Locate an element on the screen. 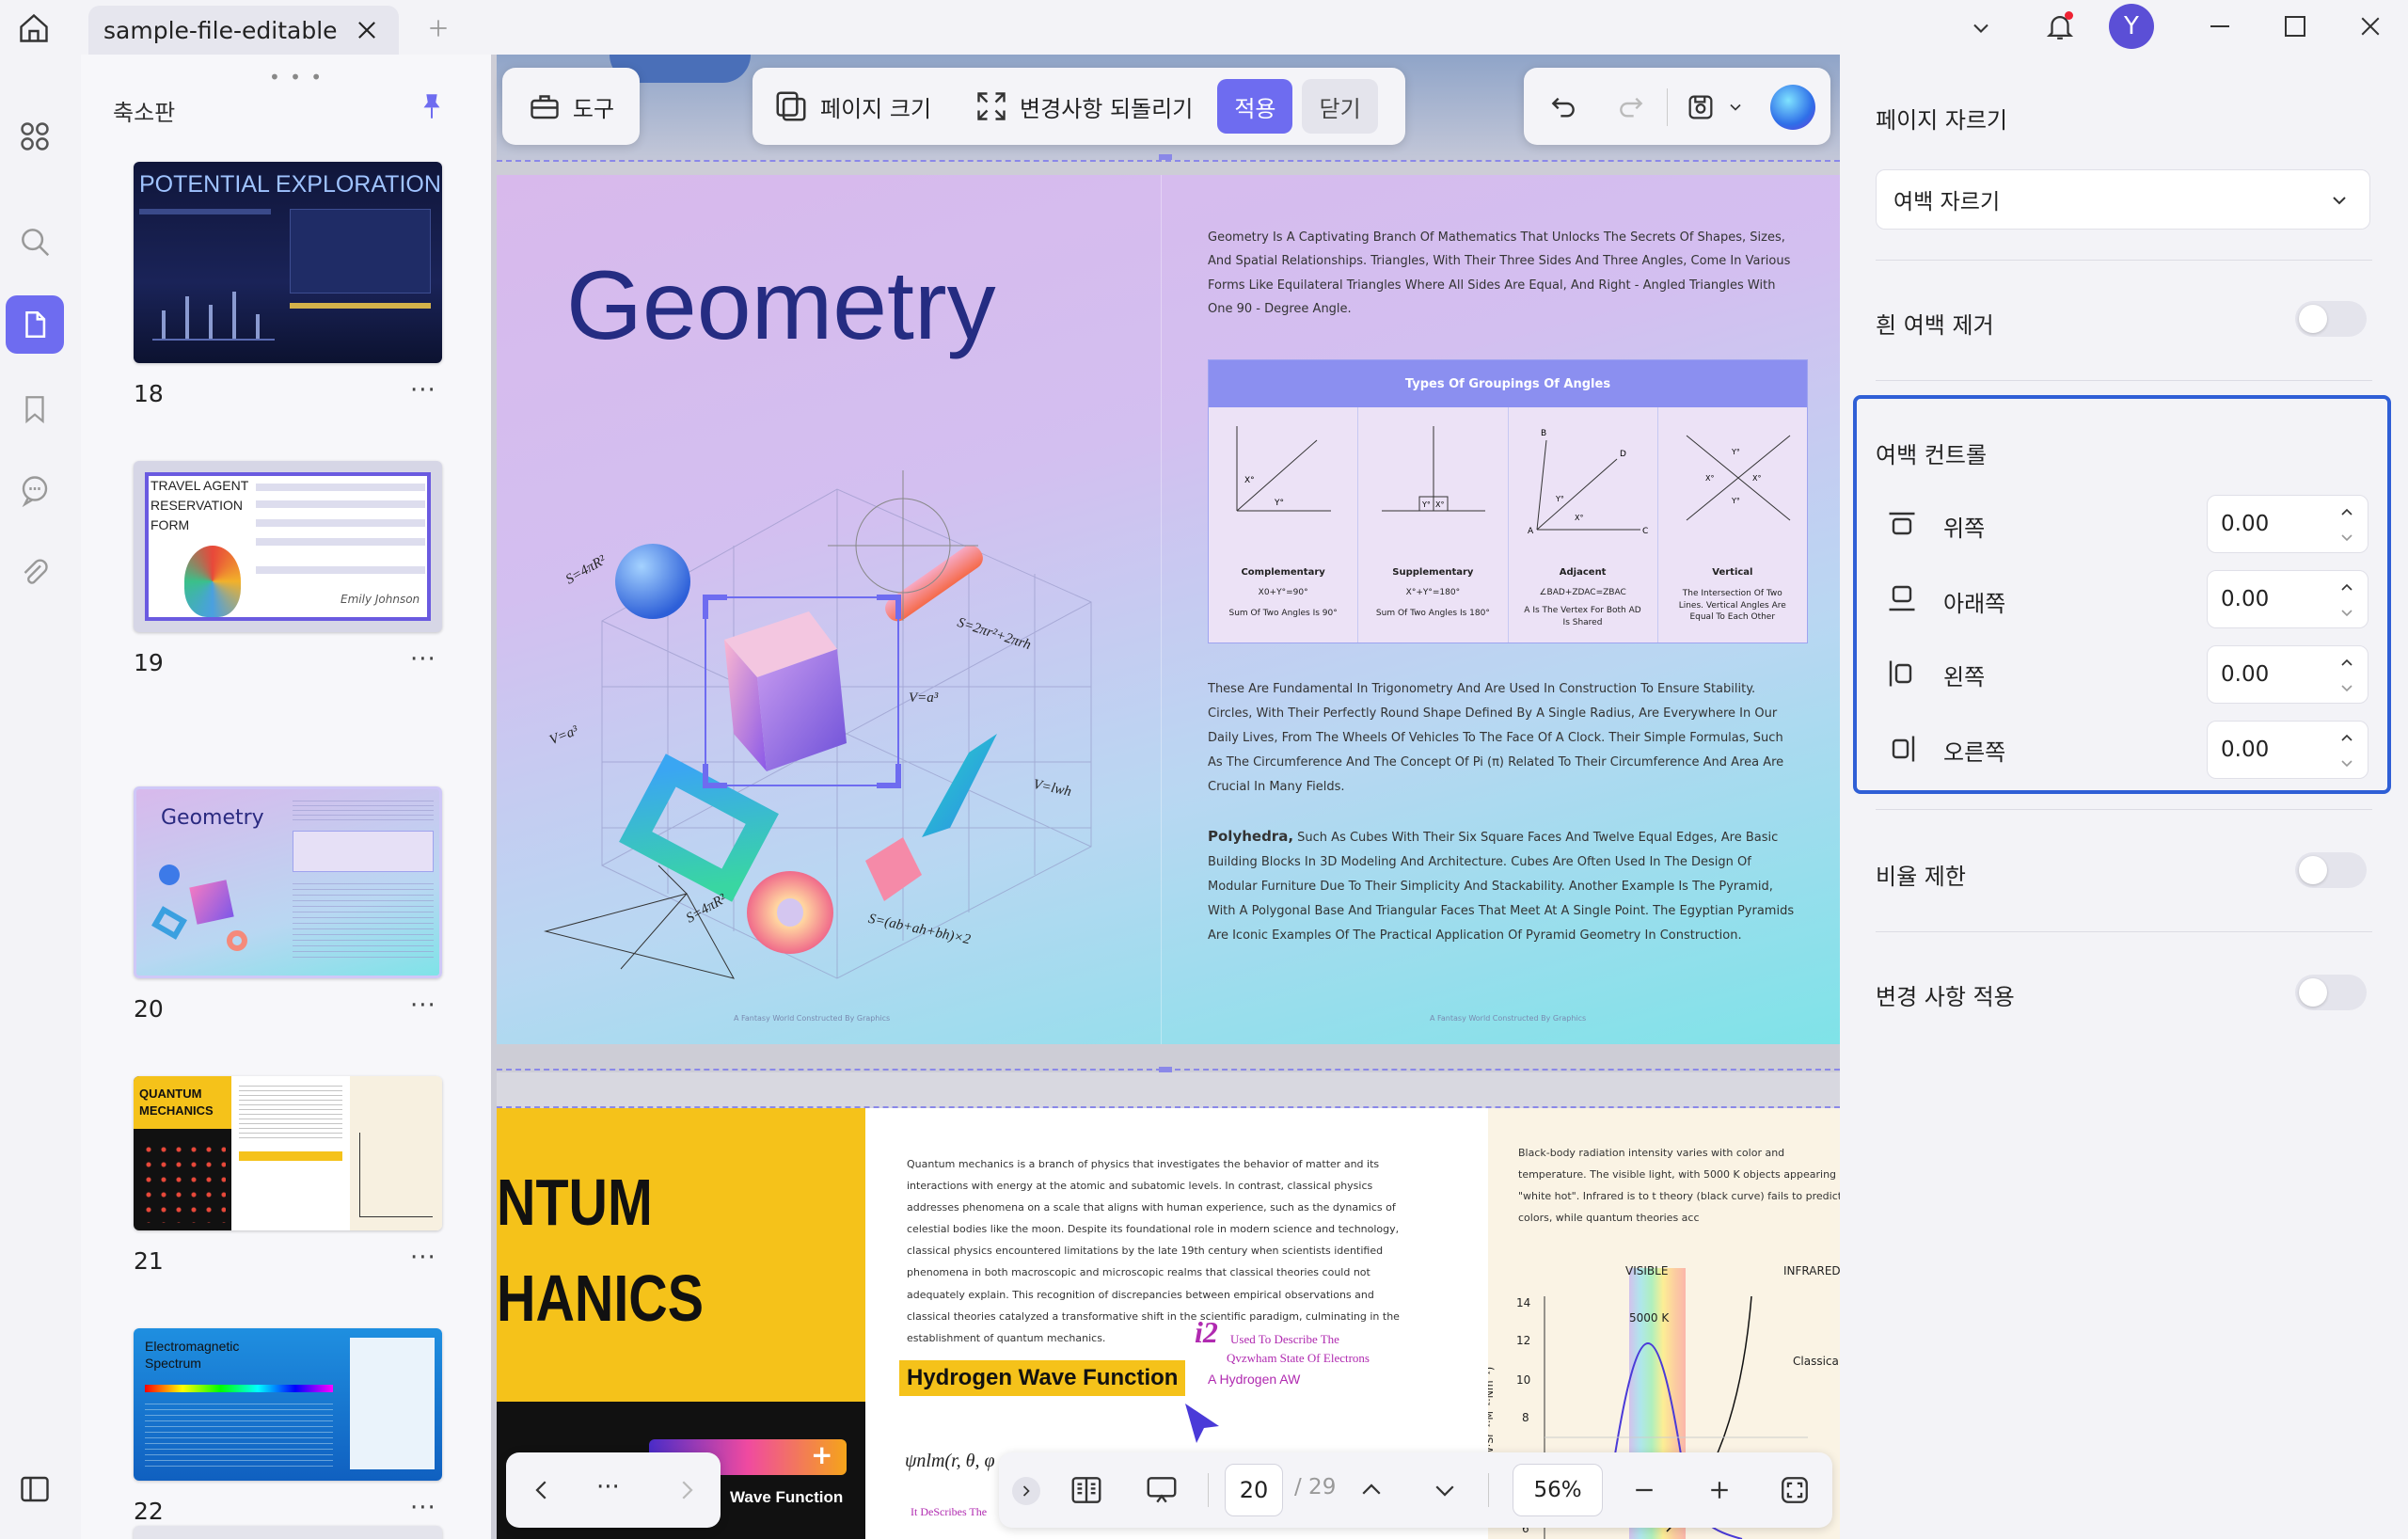 The width and height of the screenshot is (2408, 1539). next-page-icon is located at coordinates (687, 1490).